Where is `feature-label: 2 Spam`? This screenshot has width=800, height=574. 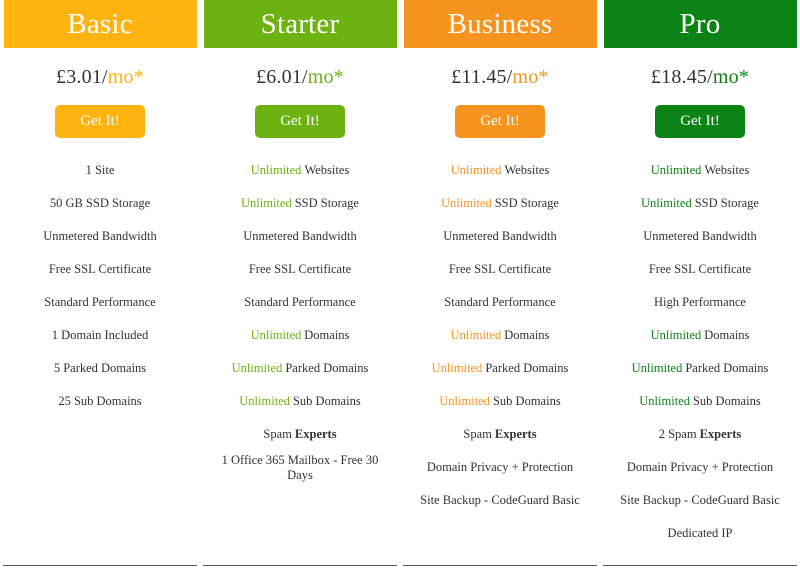 feature-label: 2 Spam is located at coordinates (677, 434).